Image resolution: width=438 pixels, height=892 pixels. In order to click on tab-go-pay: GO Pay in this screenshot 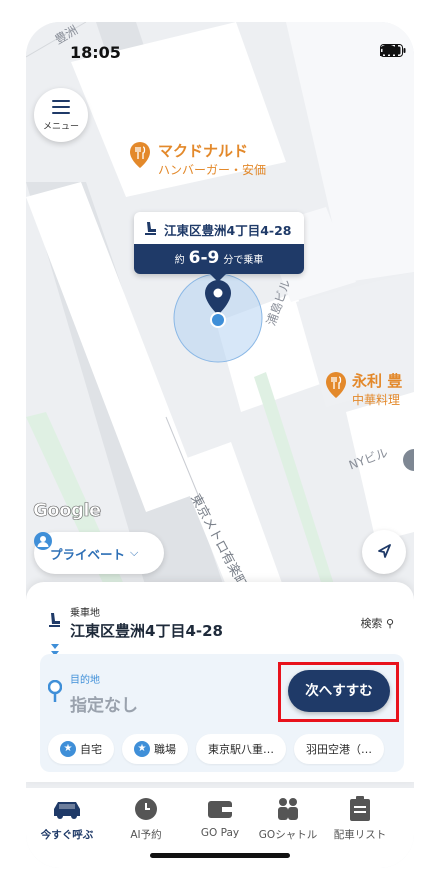, I will do `click(220, 817)`.